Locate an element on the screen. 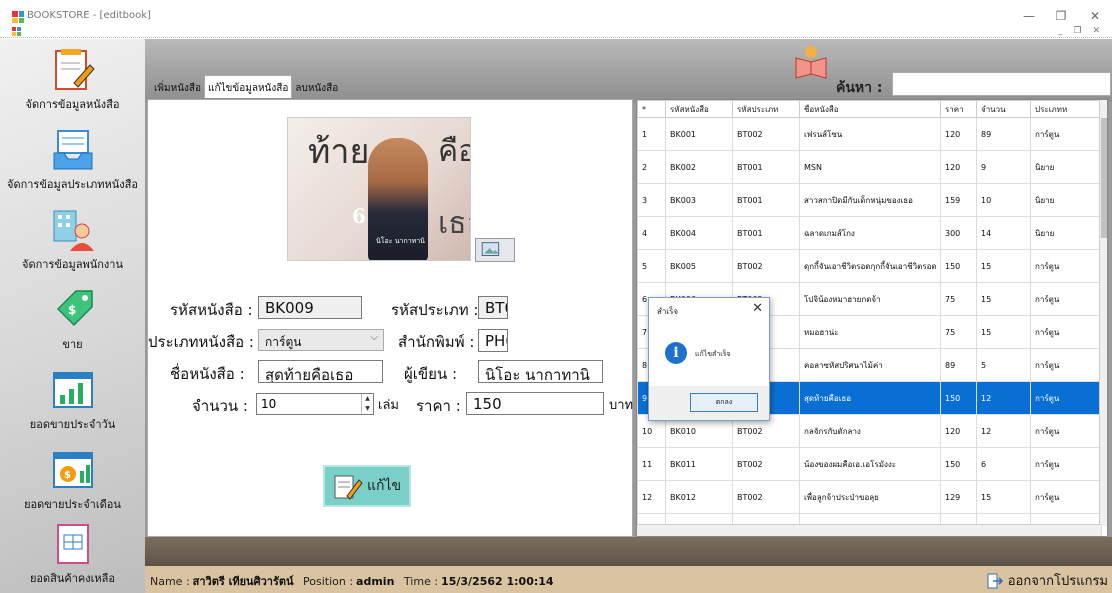 The height and width of the screenshot is (593, 1112). table-row: 1 BK001 BT002 เฟรนส์โซน 120 89 การ์ตูน is located at coordinates (869, 134).